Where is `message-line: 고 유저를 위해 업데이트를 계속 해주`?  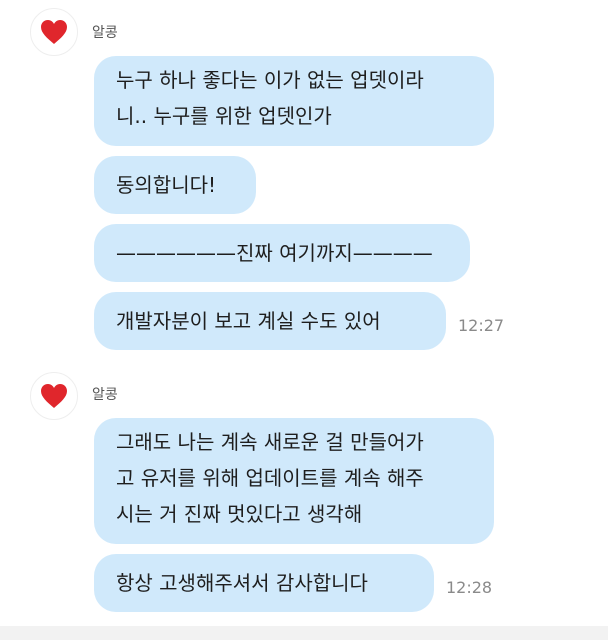
message-line: 고 유저를 위해 업데이트를 계속 해주 is located at coordinates (270, 478).